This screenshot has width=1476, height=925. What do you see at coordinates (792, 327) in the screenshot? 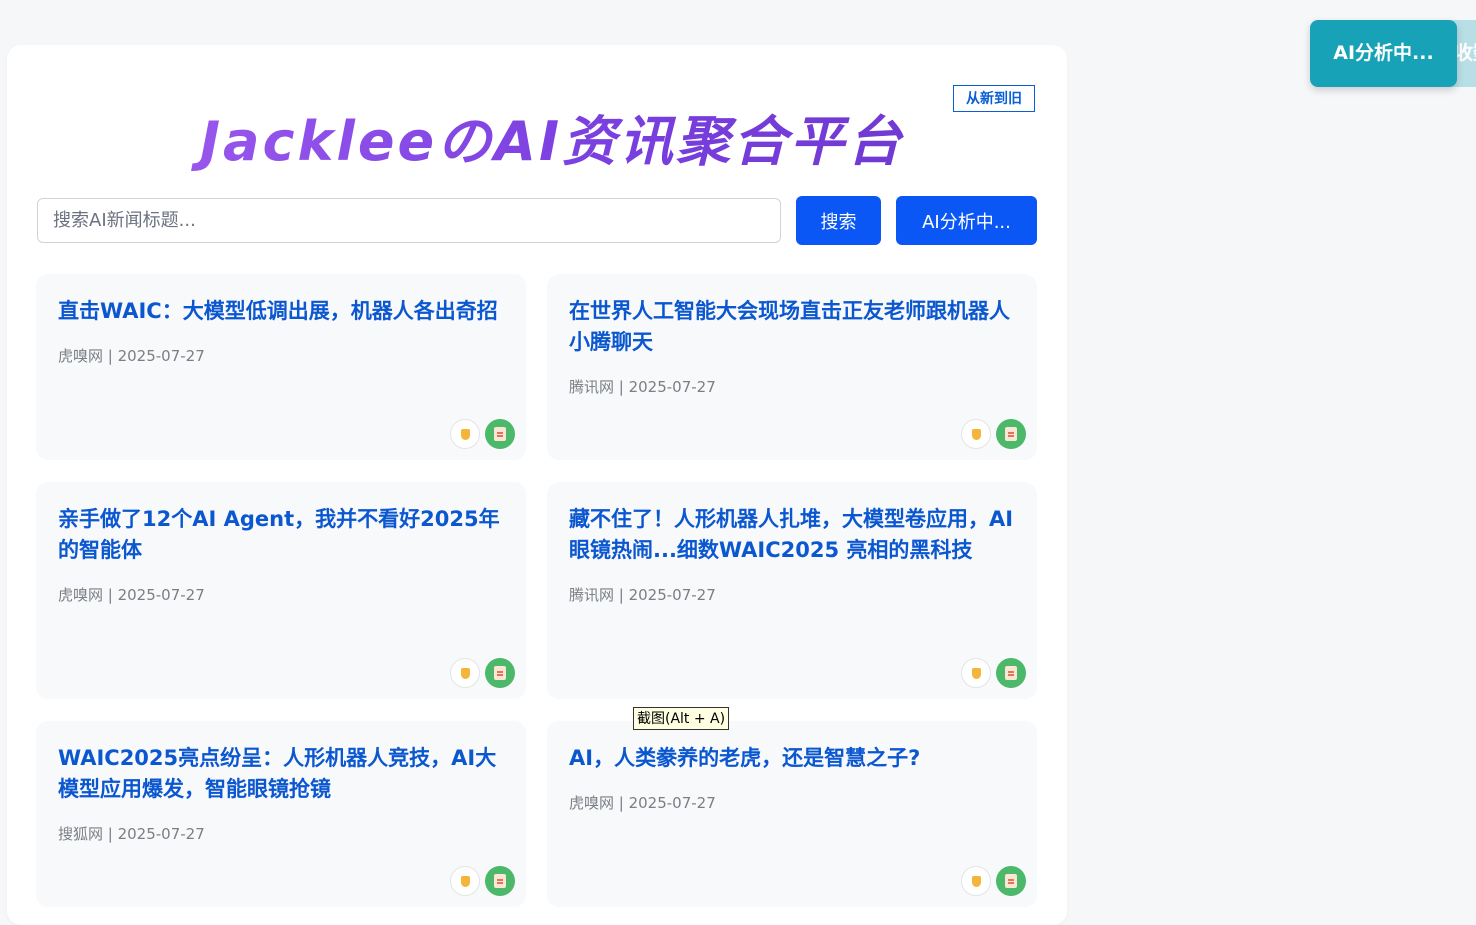
I see `news-title: 在世界人工智能大会现场直击正友老师跟机器人小腾聊天` at bounding box center [792, 327].